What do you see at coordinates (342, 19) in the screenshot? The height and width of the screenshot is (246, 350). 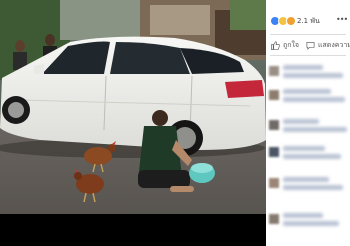 I see `more-dots-icon: •••` at bounding box center [342, 19].